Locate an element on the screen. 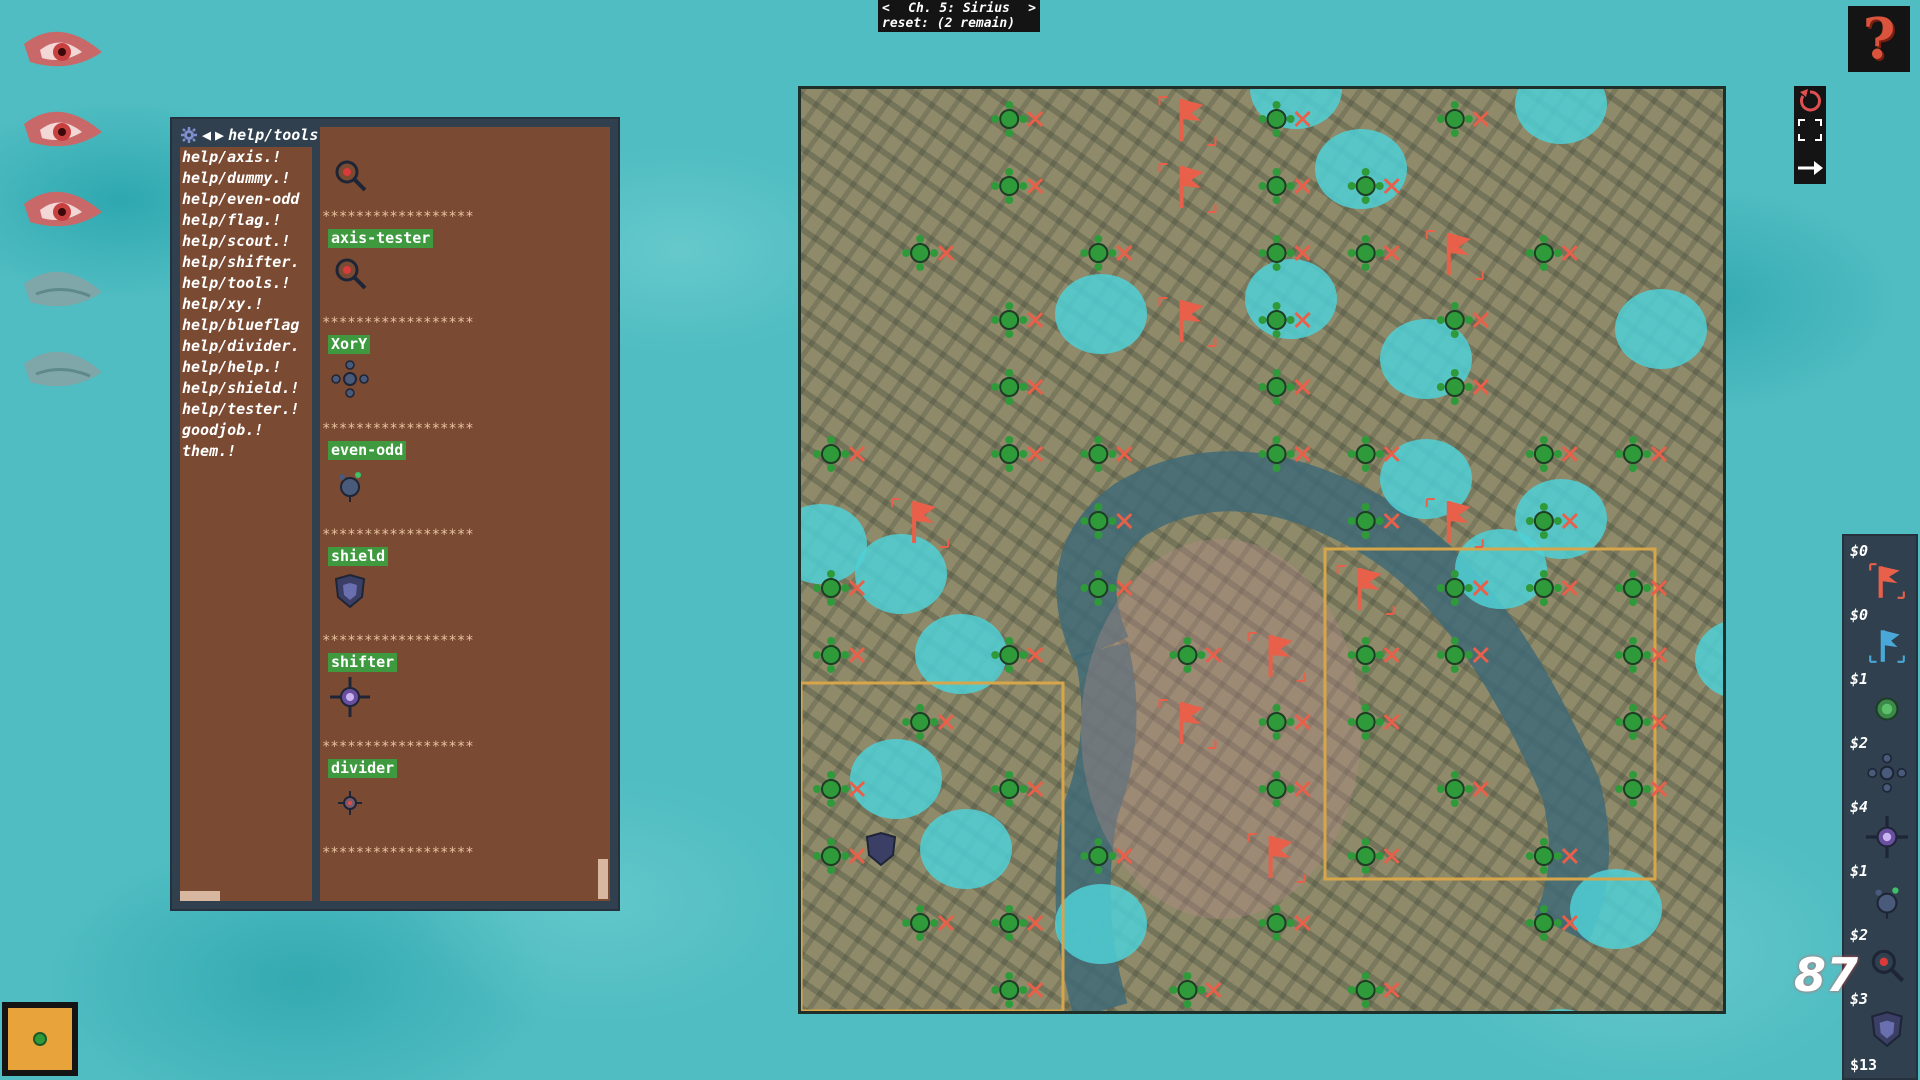 This screenshot has width=1920, height=1080. tool-tag-xory: XorY is located at coordinates (349, 344).